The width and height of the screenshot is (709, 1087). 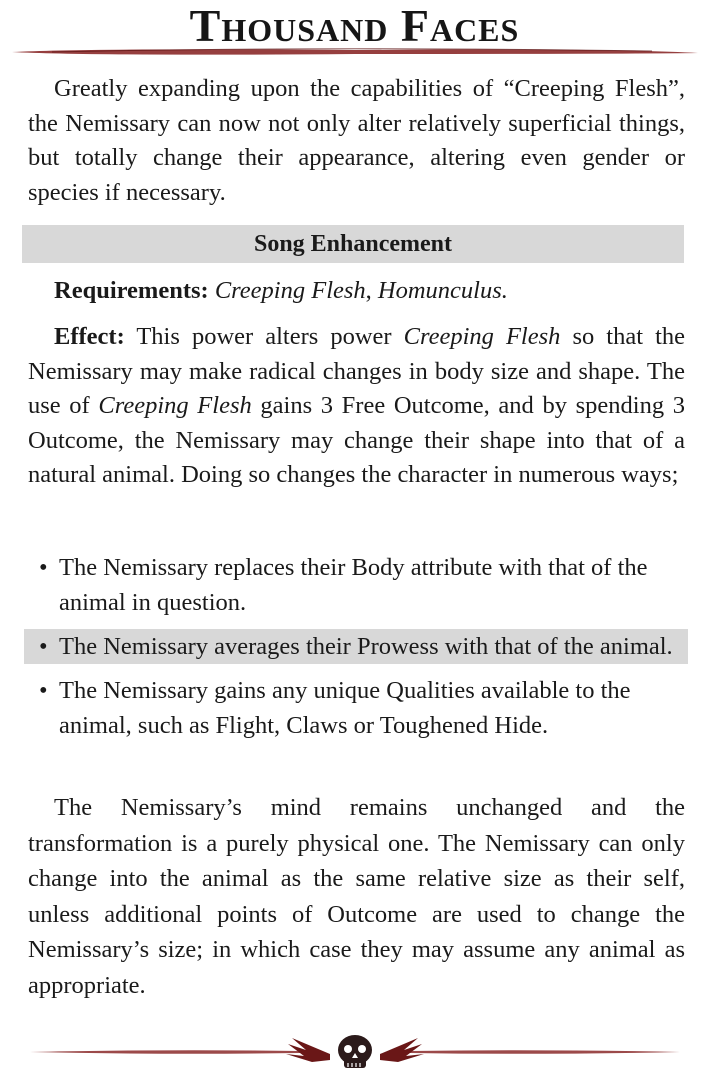 I want to click on section-heading-bar: Song Enhancement, so click(x=353, y=244).